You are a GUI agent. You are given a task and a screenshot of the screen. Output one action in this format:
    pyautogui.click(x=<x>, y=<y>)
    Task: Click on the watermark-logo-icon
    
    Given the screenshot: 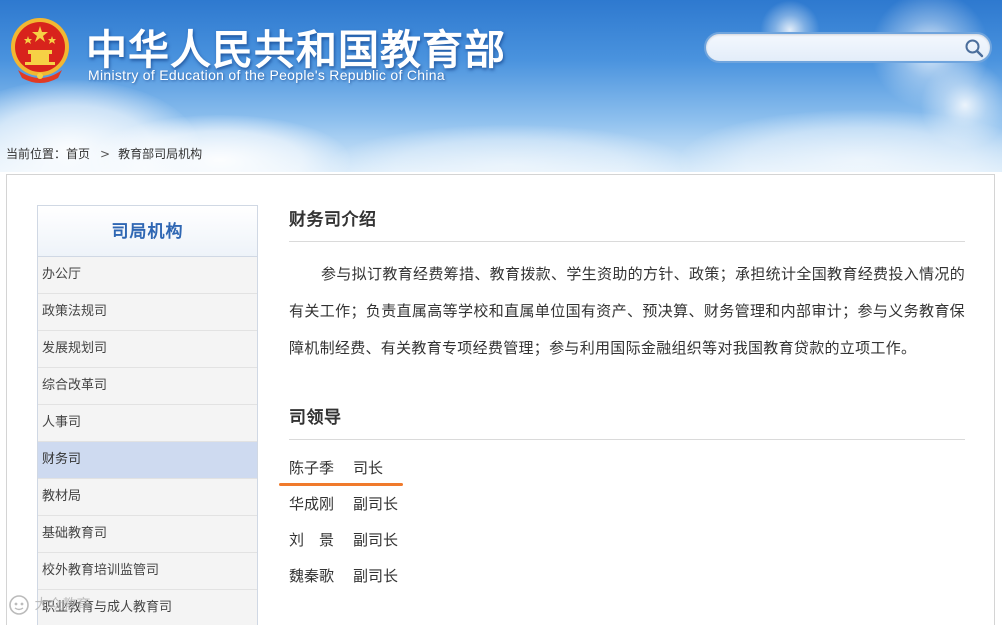 What is the action you would take?
    pyautogui.click(x=19, y=605)
    